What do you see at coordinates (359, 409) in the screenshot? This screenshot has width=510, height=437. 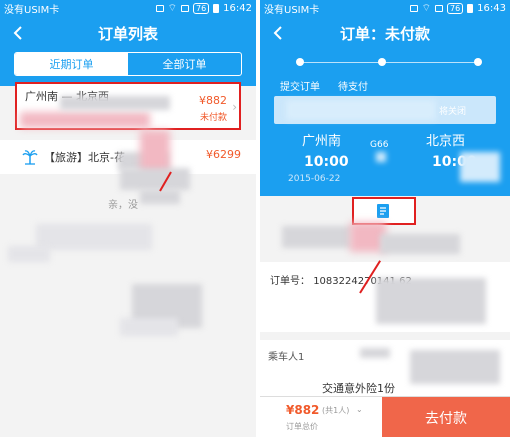 I see `chevron-down-icon: ⌄` at bounding box center [359, 409].